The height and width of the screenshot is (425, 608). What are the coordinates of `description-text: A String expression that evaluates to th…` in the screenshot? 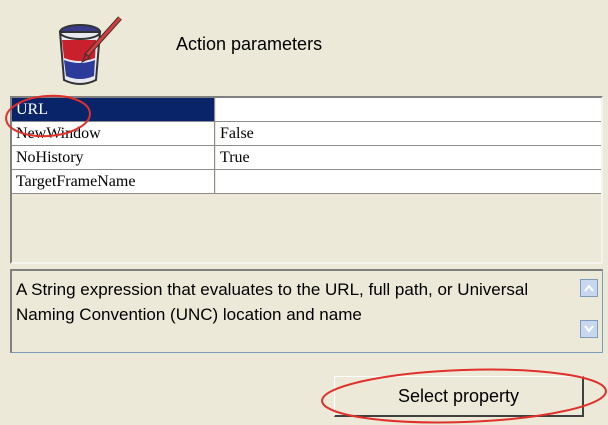 It's located at (272, 302).